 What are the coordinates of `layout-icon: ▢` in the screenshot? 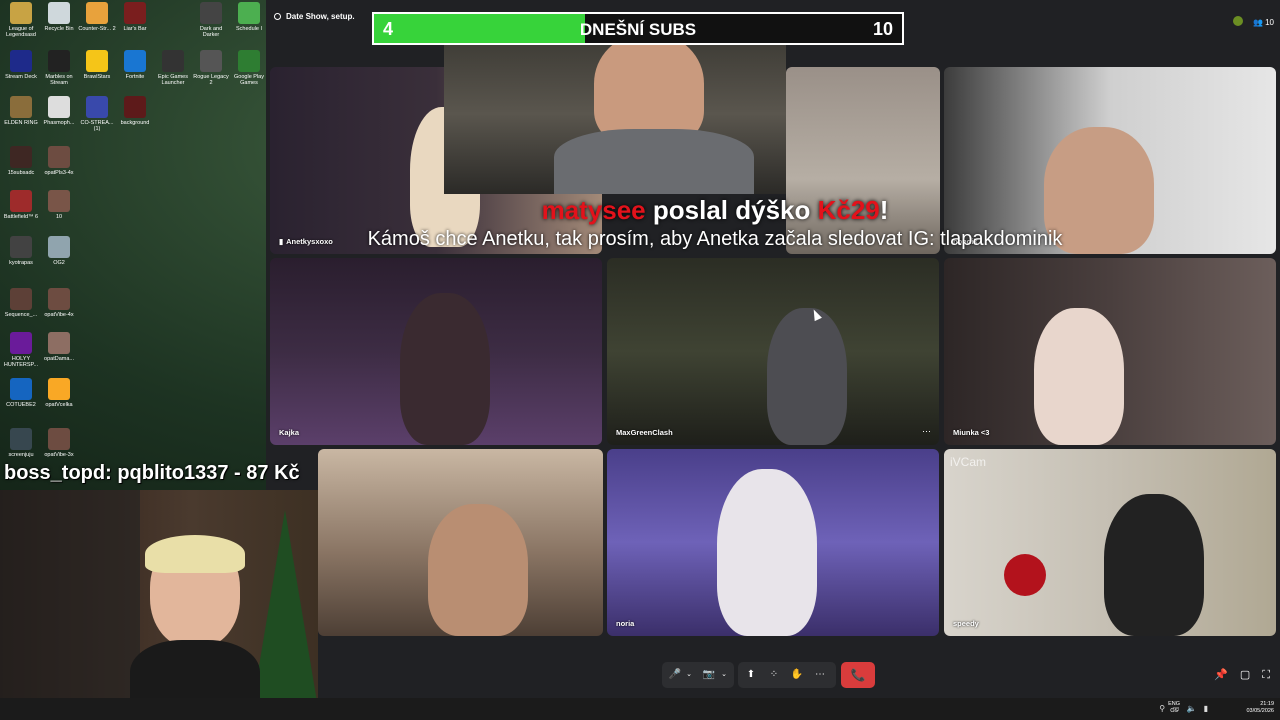 It's located at (1245, 675).